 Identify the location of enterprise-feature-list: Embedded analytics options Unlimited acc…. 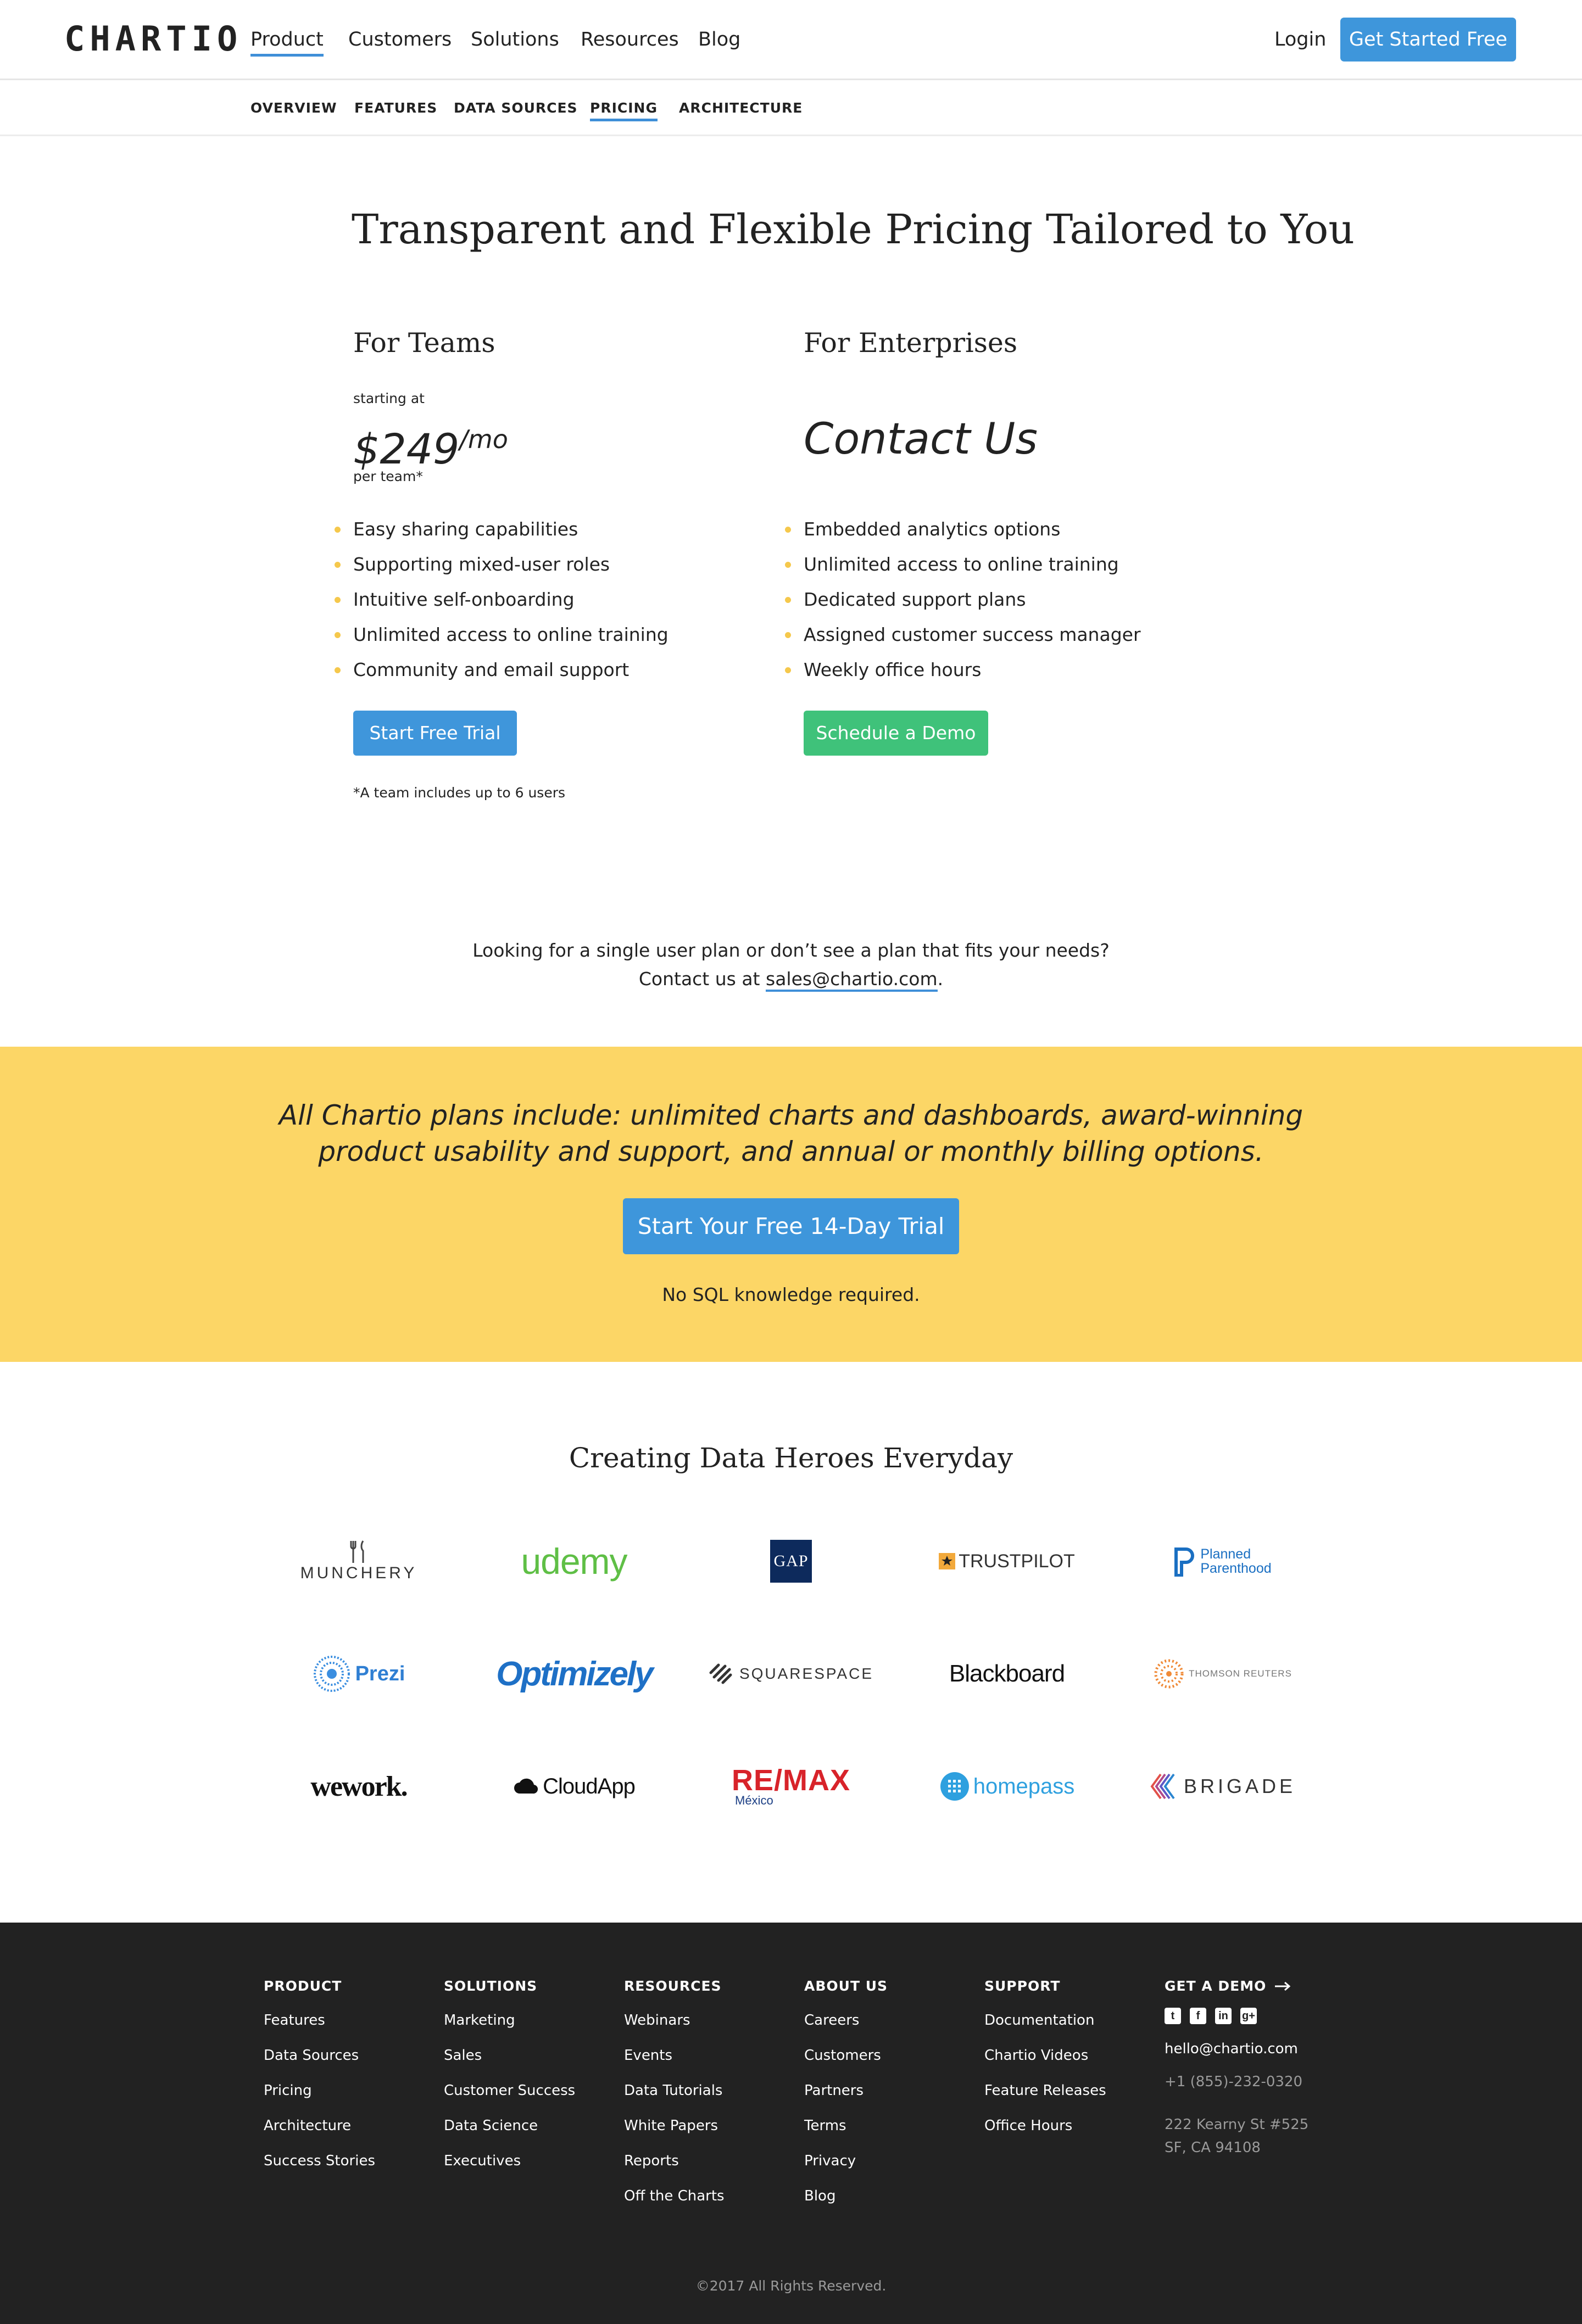
(963, 600).